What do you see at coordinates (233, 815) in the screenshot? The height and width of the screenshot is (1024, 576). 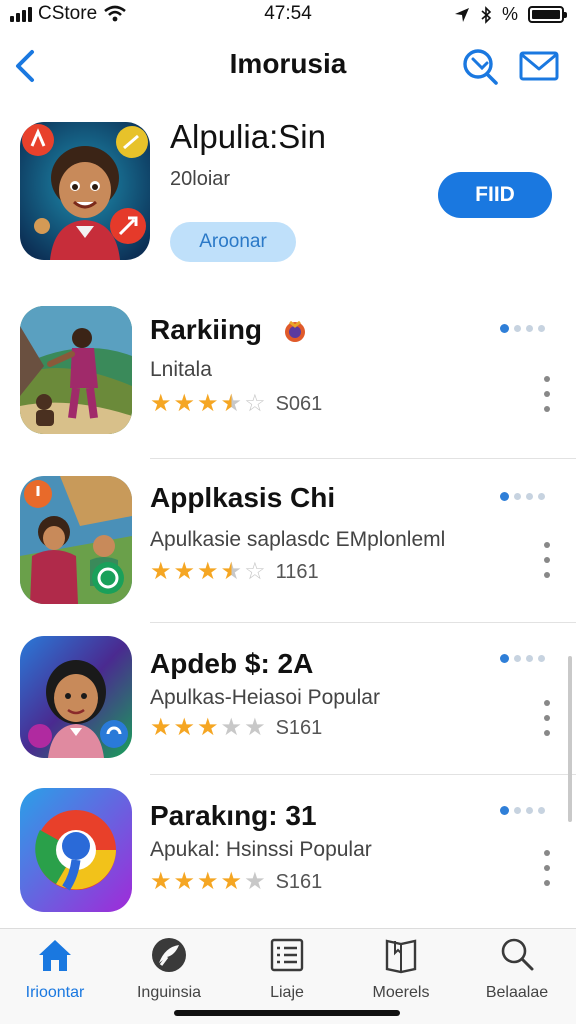 I see `app-name: Parakıng: 31` at bounding box center [233, 815].